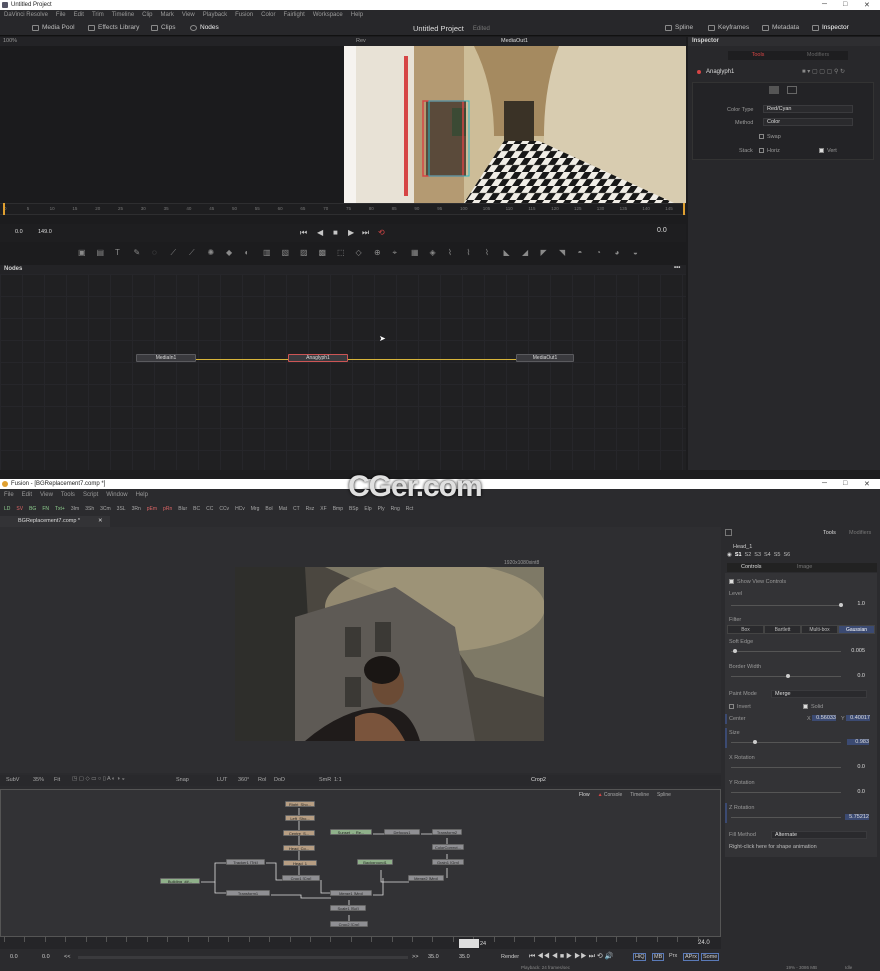 This screenshot has height=971, width=880. Describe the element at coordinates (222, 780) in the screenshot. I see `lut-button: LUT` at that location.